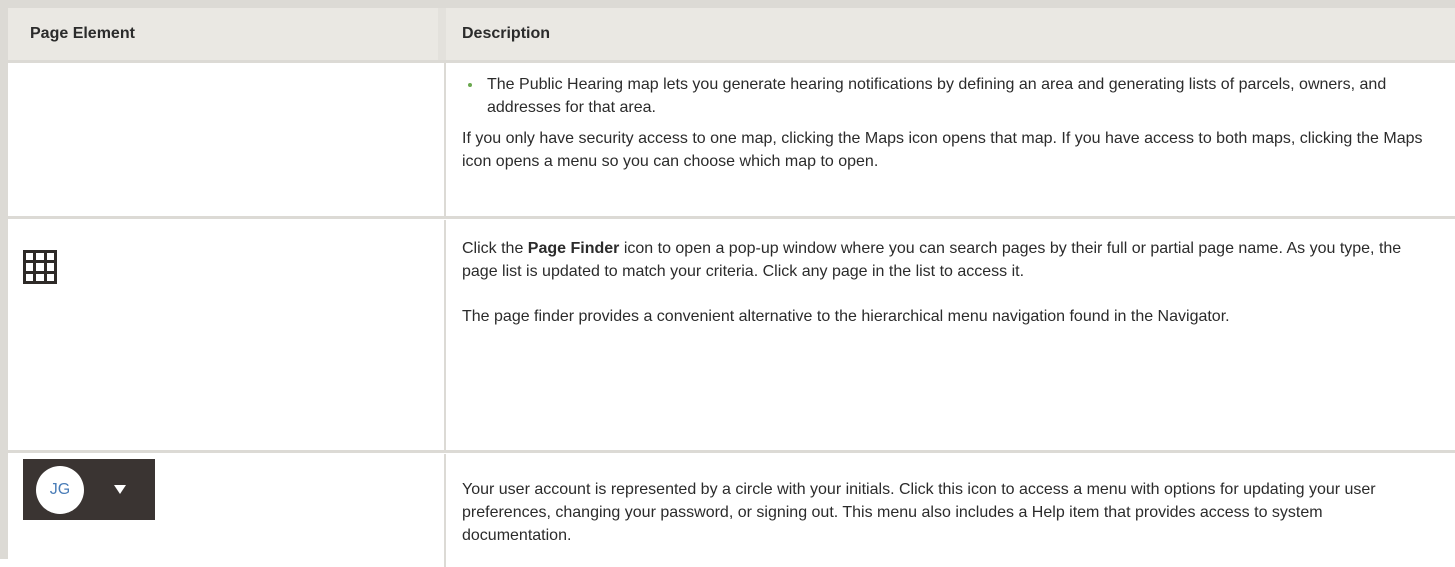 The height and width of the screenshot is (567, 1455). What do you see at coordinates (120, 489) in the screenshot?
I see `caret-down-icon` at bounding box center [120, 489].